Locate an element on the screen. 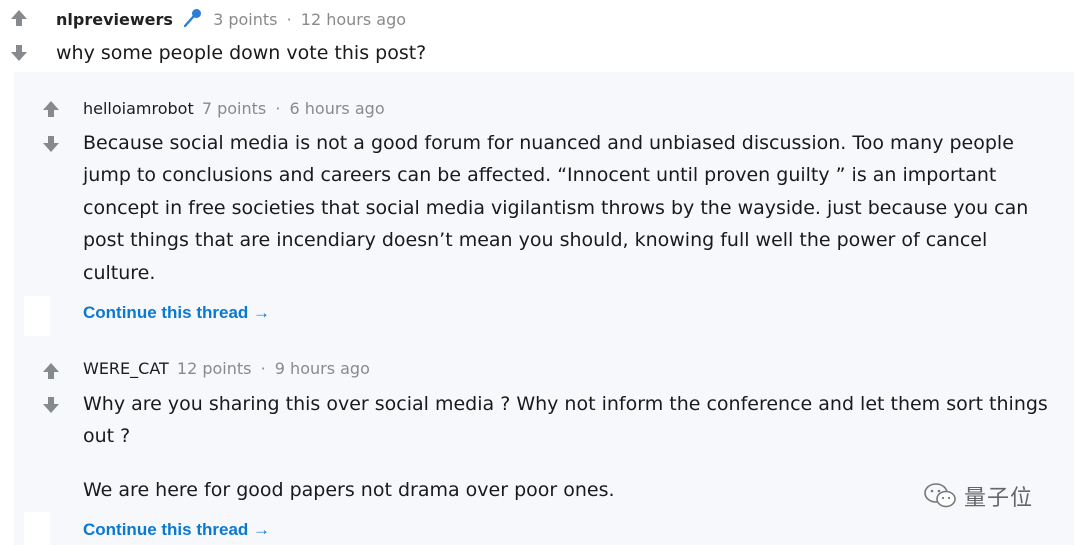 The image size is (1080, 545). post-time: 12 hours ago is located at coordinates (353, 19).